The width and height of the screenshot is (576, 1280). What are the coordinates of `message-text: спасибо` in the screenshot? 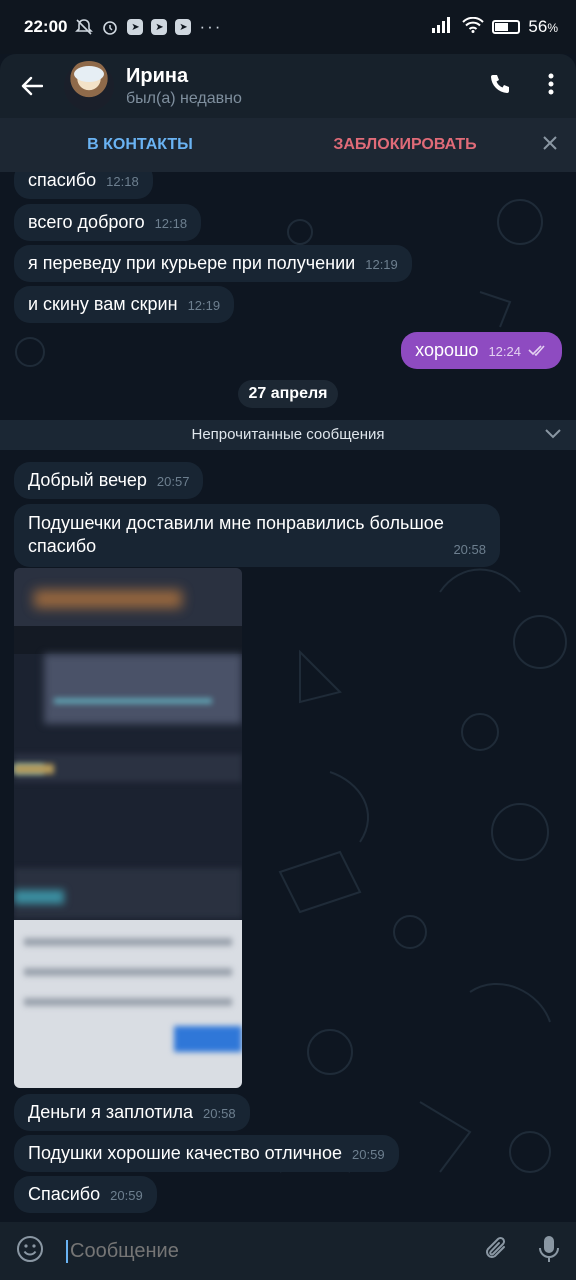 It's located at (62, 181).